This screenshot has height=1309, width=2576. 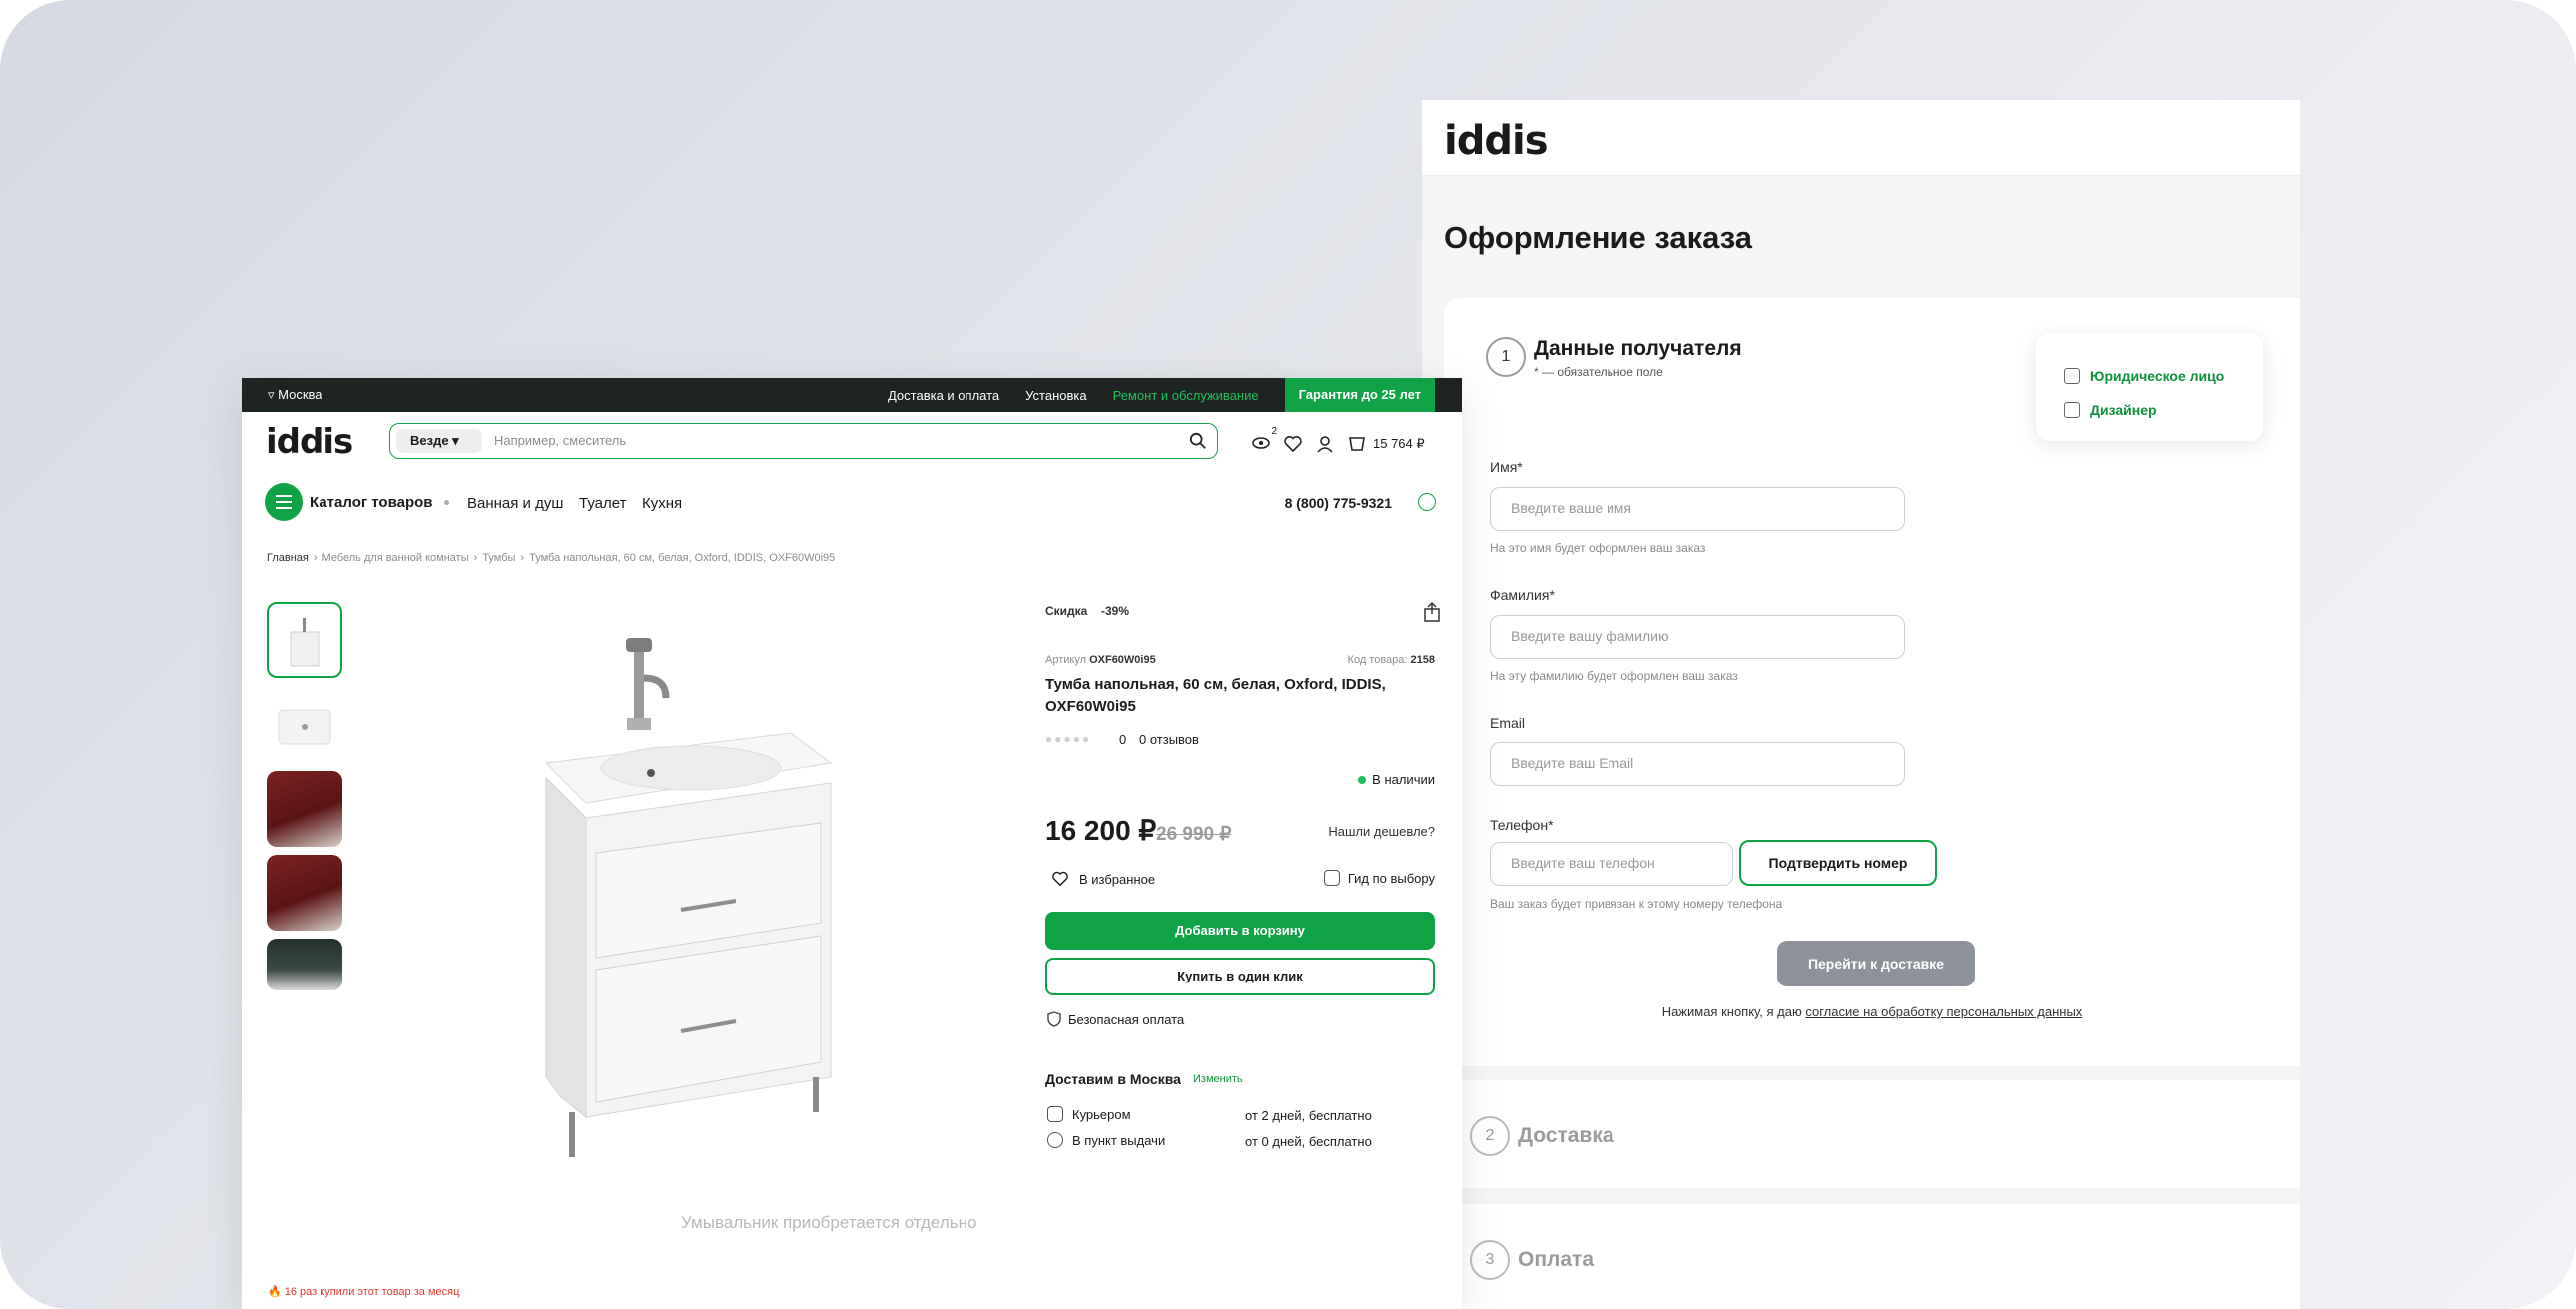 I want to click on name-hint: На это имя будет оформлен ваш заказ, so click(x=1598, y=548).